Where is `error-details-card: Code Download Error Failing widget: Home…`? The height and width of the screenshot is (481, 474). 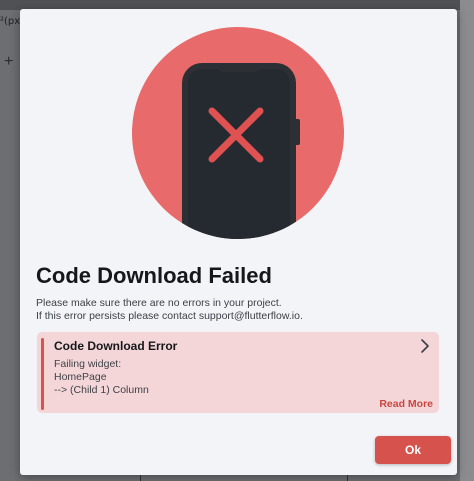
error-details-card: Code Download Error Failing widget: Home… is located at coordinates (238, 372).